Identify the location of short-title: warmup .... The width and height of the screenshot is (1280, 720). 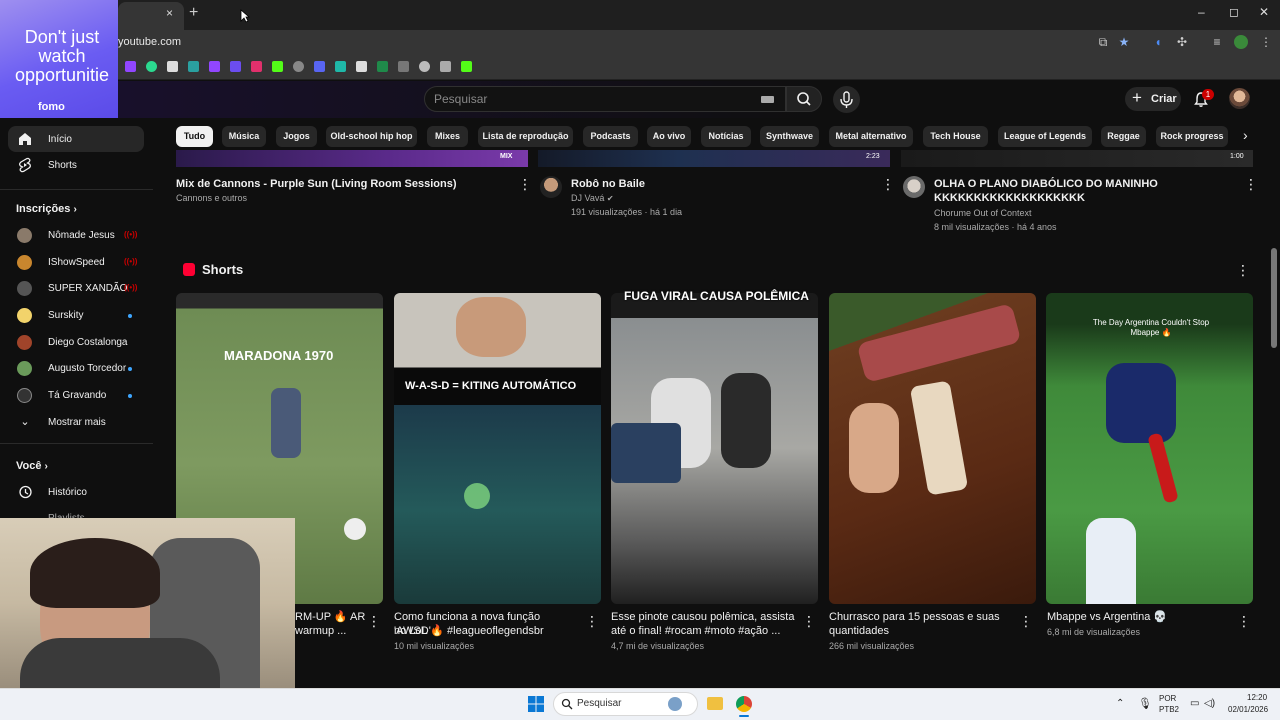
(330, 631).